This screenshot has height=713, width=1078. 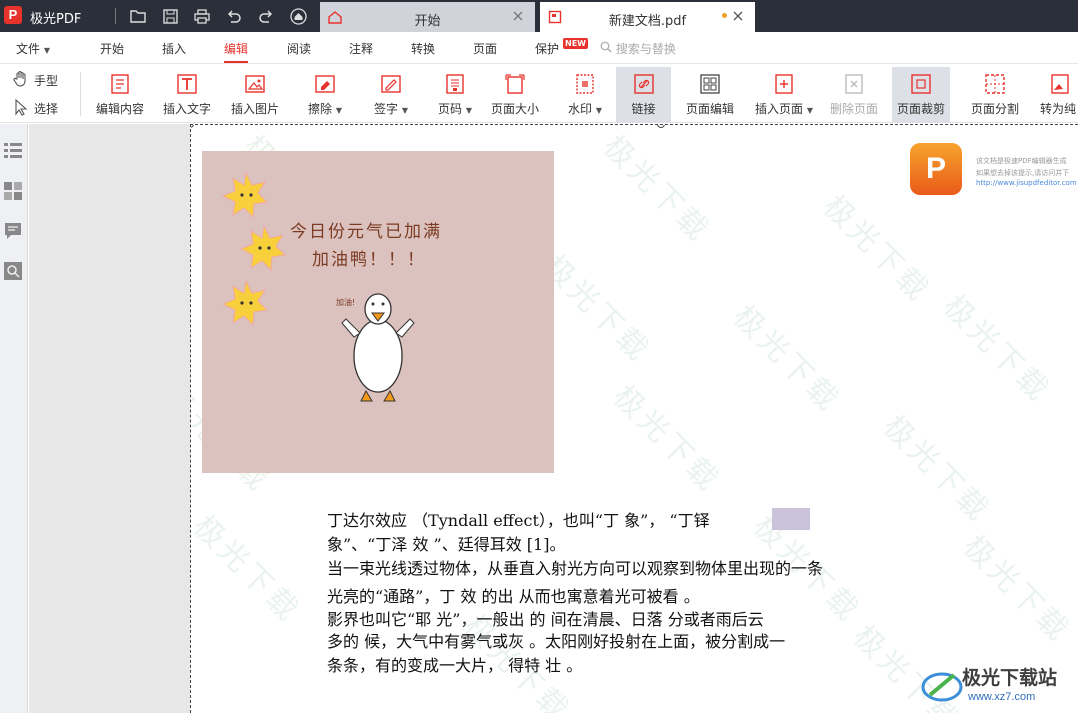 What do you see at coordinates (378, 312) in the screenshot?
I see `cartoon-image: 今日份元气已加满 加油鸭！！！ 加油!` at bounding box center [378, 312].